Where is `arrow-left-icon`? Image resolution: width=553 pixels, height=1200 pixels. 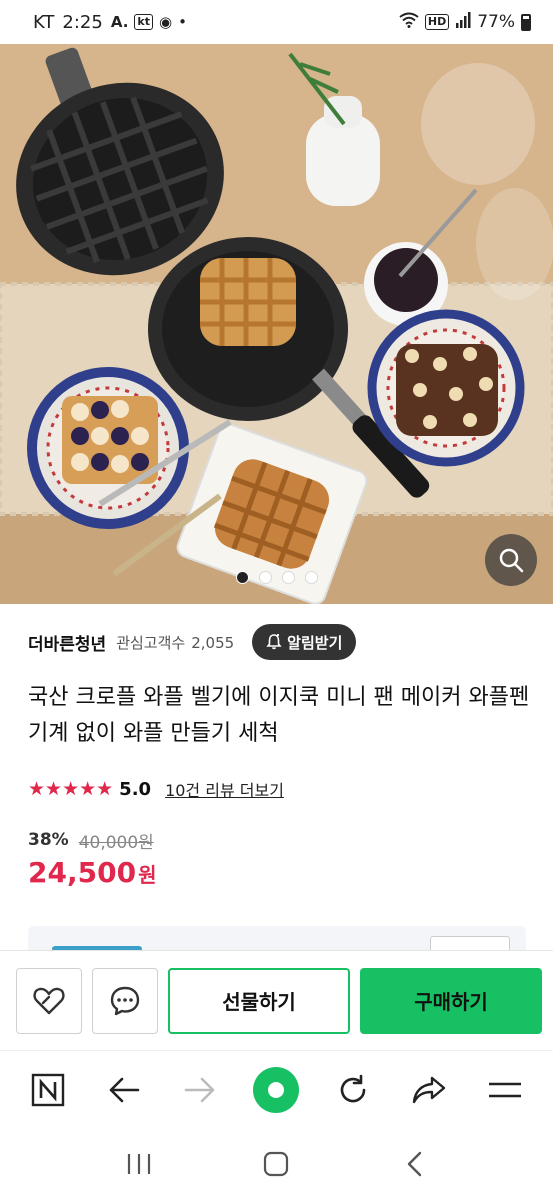
arrow-left-icon is located at coordinates (124, 1089).